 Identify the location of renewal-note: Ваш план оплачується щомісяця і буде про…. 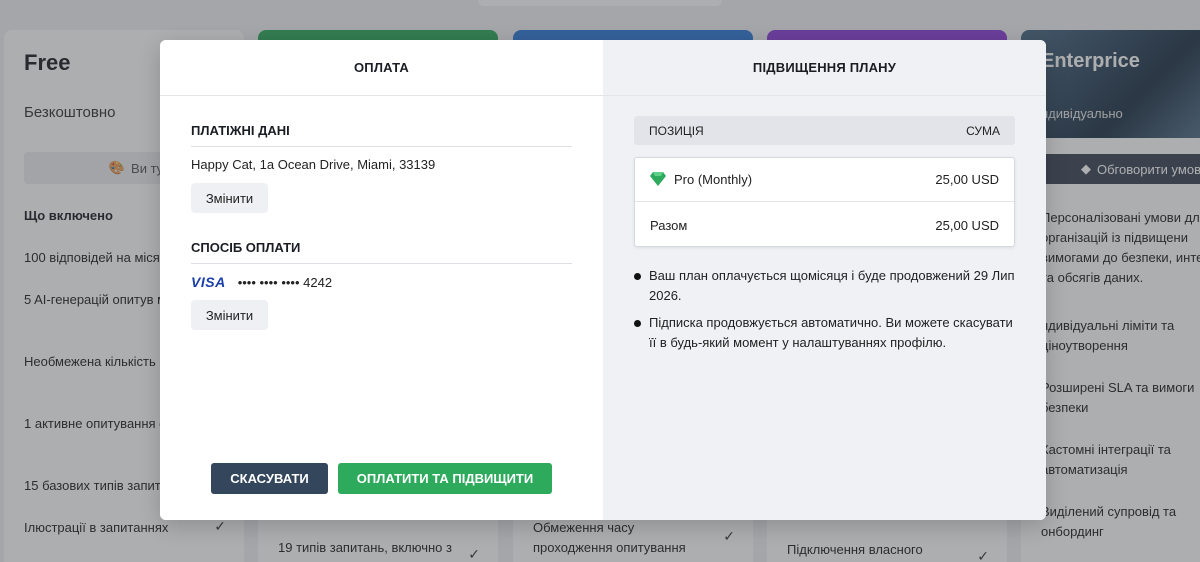
(826, 286).